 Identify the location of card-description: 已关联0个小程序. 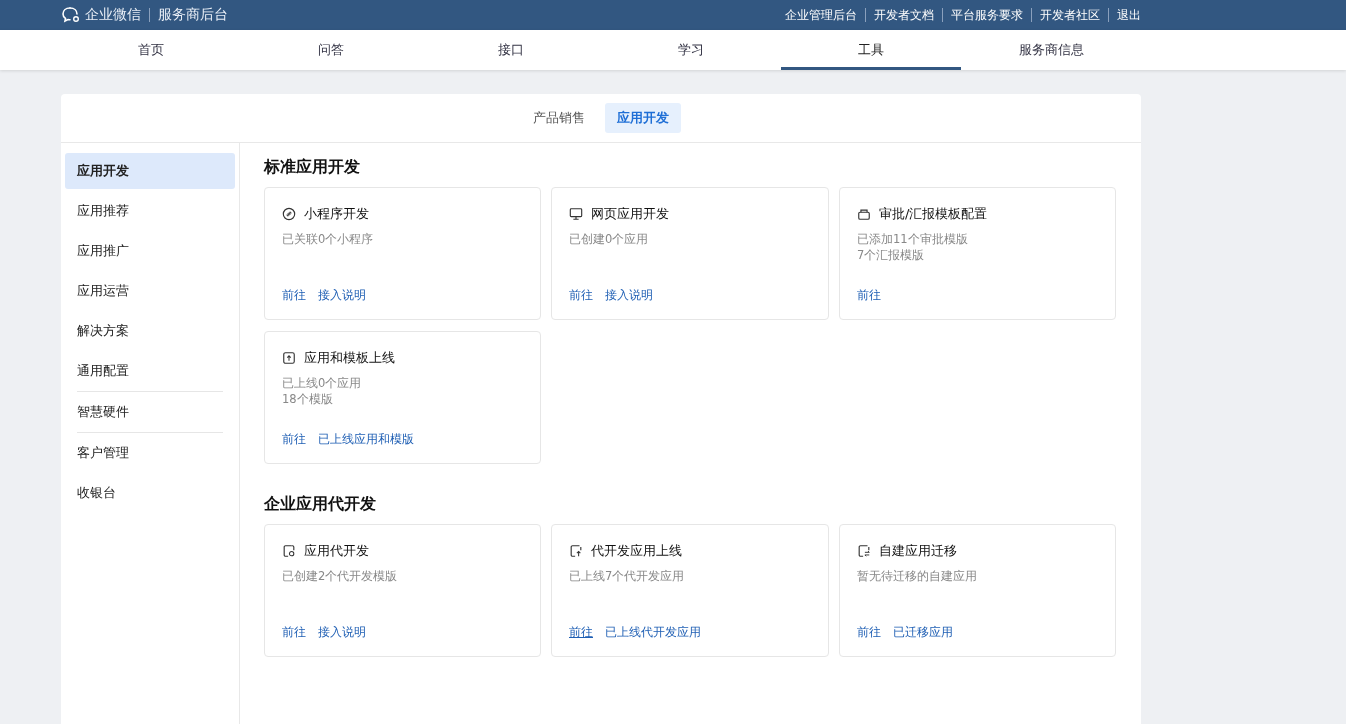
(328, 239).